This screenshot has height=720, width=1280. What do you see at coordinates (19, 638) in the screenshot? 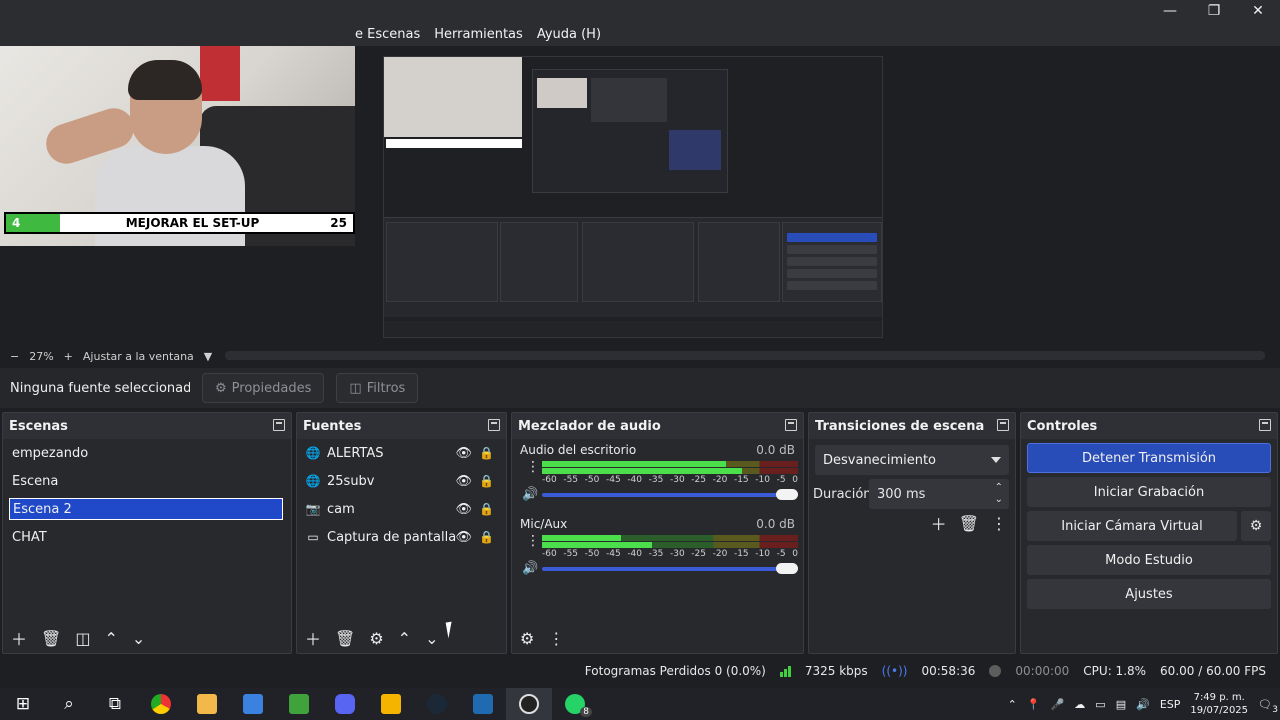
I see `add-scene-icon: ＋` at bounding box center [19, 638].